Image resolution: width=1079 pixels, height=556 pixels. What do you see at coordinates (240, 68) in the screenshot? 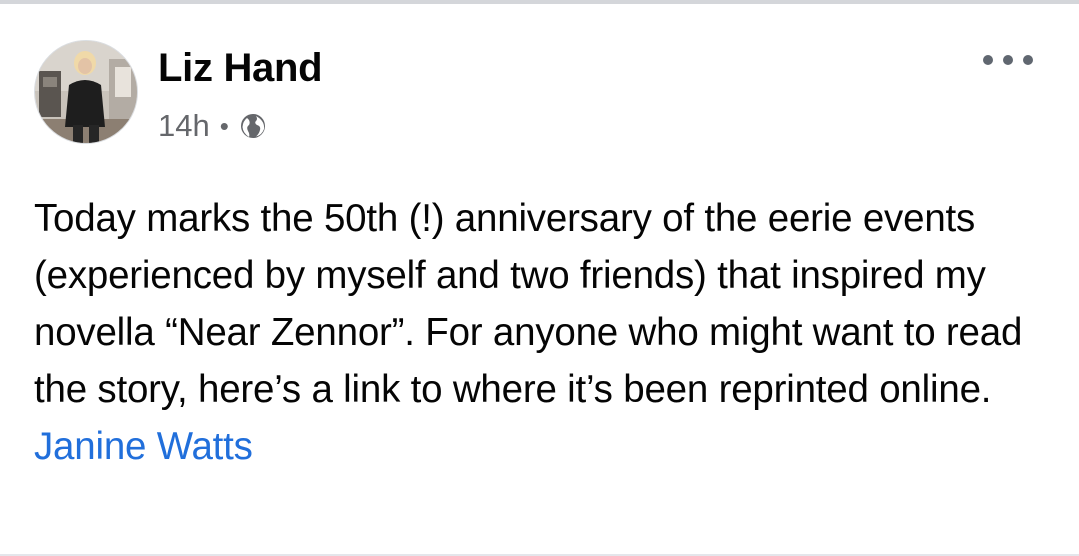
I see `author-name: Liz Hand` at bounding box center [240, 68].